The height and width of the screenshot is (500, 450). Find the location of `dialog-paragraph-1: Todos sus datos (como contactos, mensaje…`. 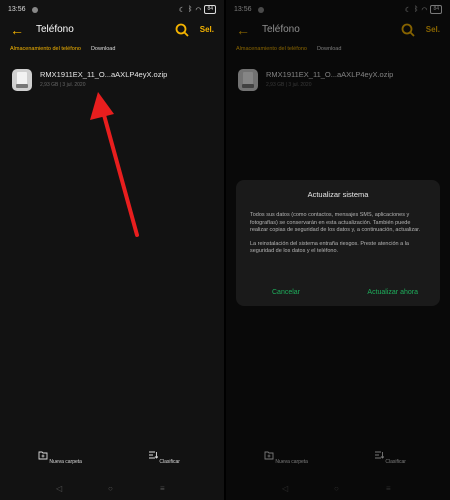

dialog-paragraph-1: Todos sus datos (como contactos, mensaje… is located at coordinates (335, 222).